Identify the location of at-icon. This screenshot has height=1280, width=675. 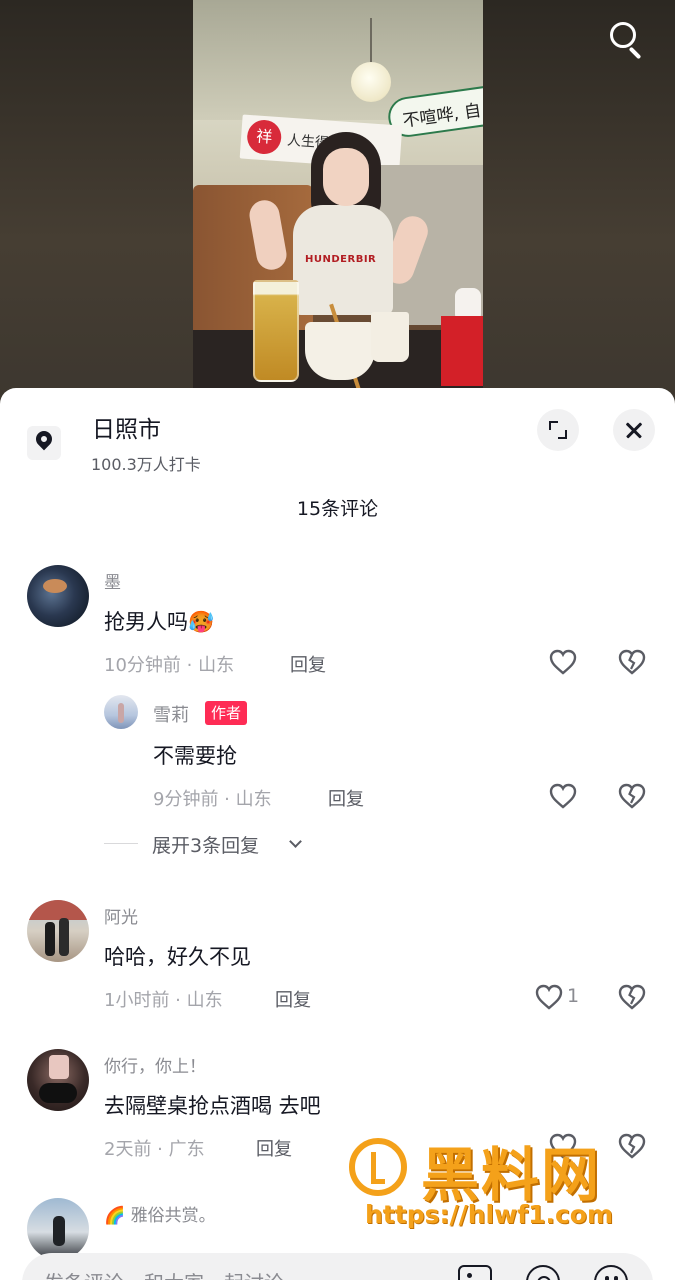
(543, 1272).